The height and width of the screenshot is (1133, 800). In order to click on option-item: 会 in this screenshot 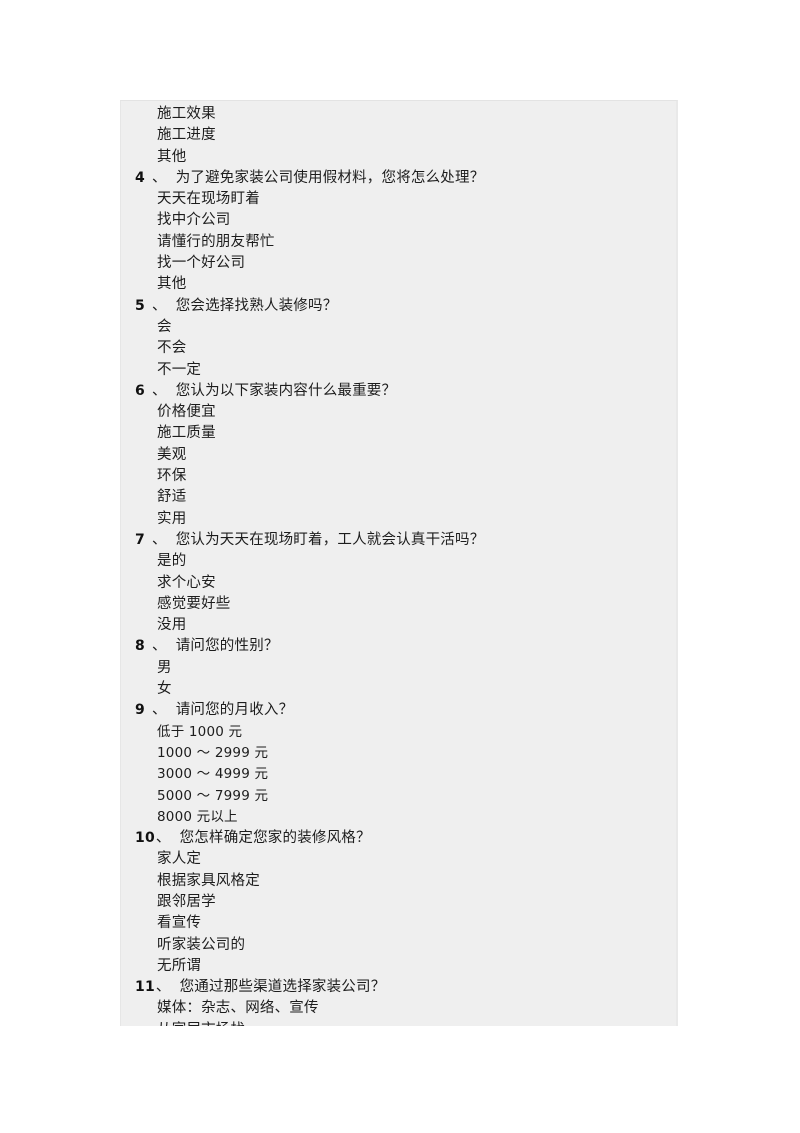, I will do `click(164, 326)`.